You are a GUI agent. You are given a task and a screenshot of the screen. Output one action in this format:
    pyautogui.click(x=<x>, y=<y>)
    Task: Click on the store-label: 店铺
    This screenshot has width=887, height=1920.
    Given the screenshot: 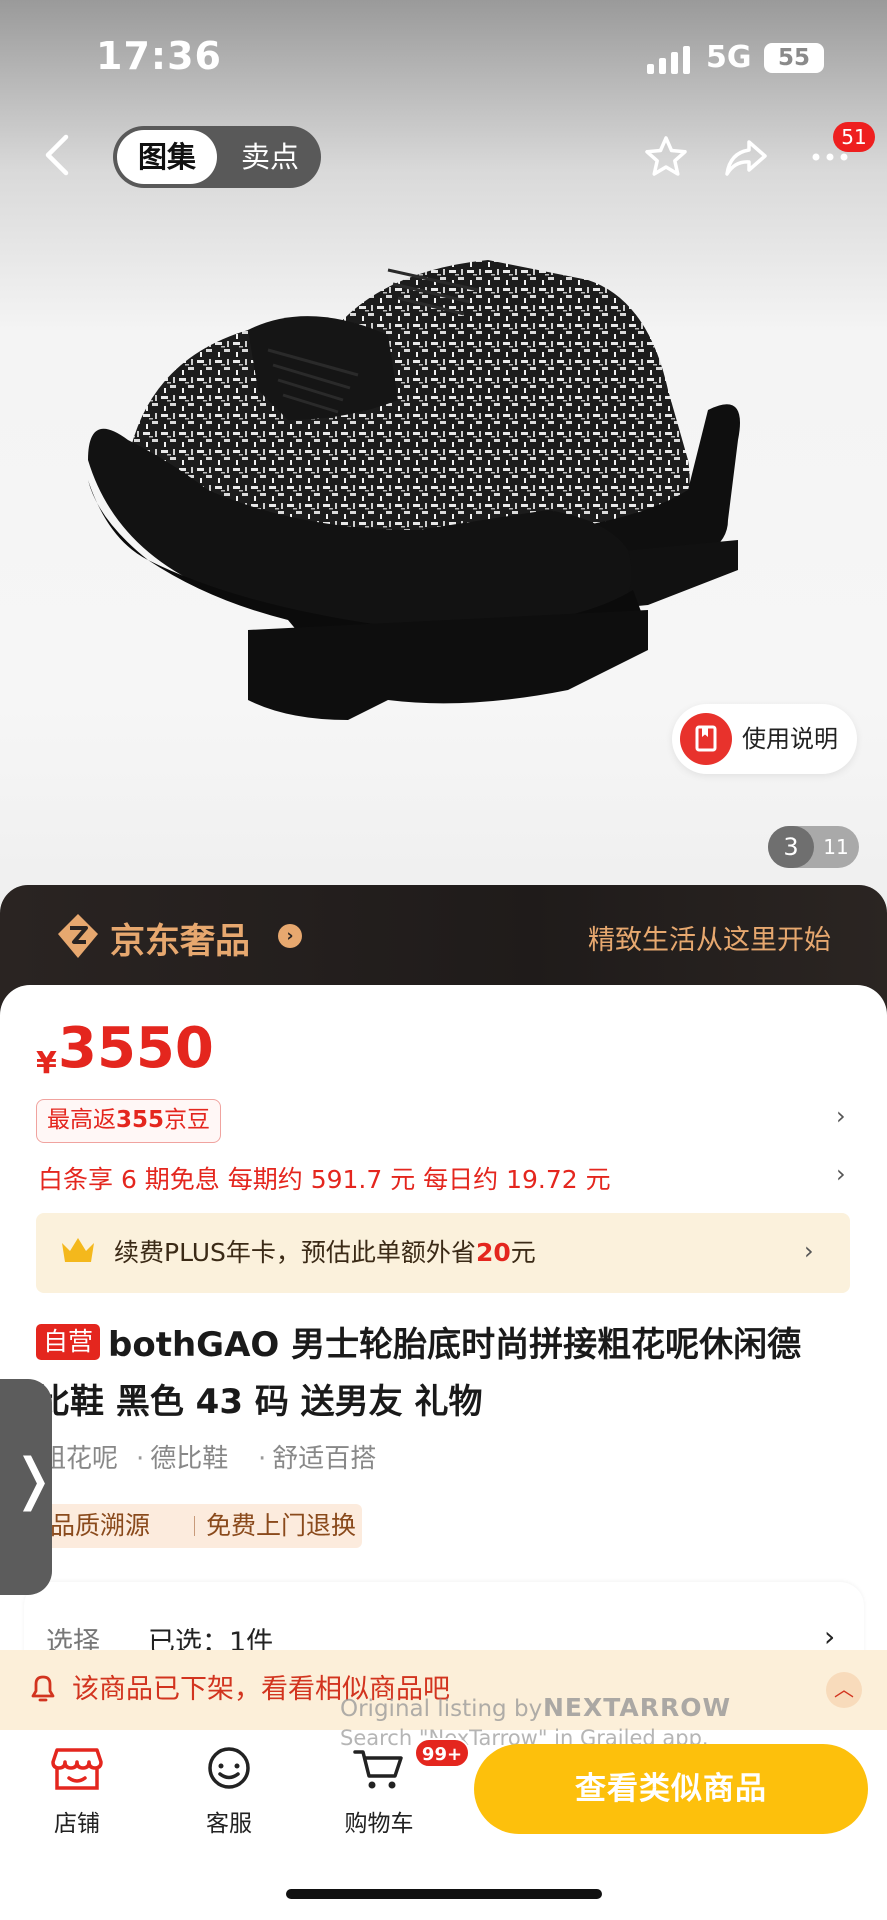 What is the action you would take?
    pyautogui.click(x=77, y=1824)
    